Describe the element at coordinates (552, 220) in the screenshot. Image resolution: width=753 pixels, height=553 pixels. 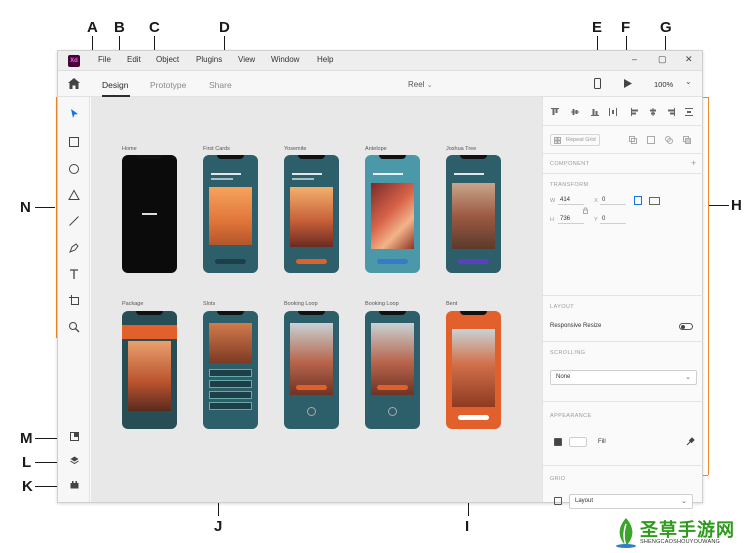
I see `height-label: H` at that location.